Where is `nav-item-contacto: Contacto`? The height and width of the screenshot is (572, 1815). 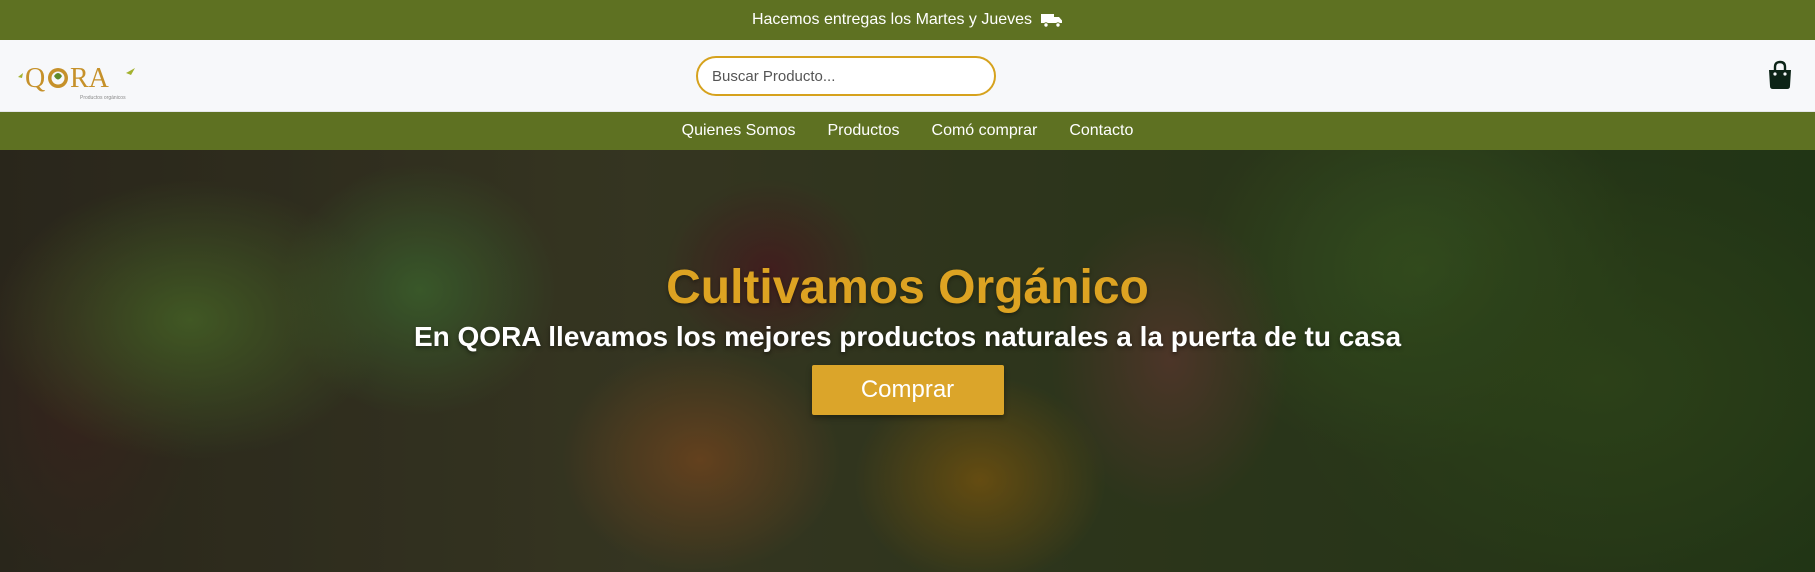 nav-item-contacto: Contacto is located at coordinates (1101, 131).